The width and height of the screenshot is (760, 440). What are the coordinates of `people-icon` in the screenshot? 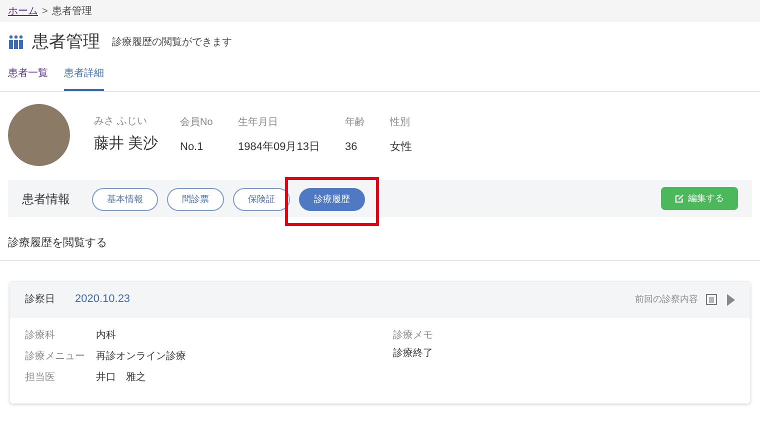 It's located at (16, 42).